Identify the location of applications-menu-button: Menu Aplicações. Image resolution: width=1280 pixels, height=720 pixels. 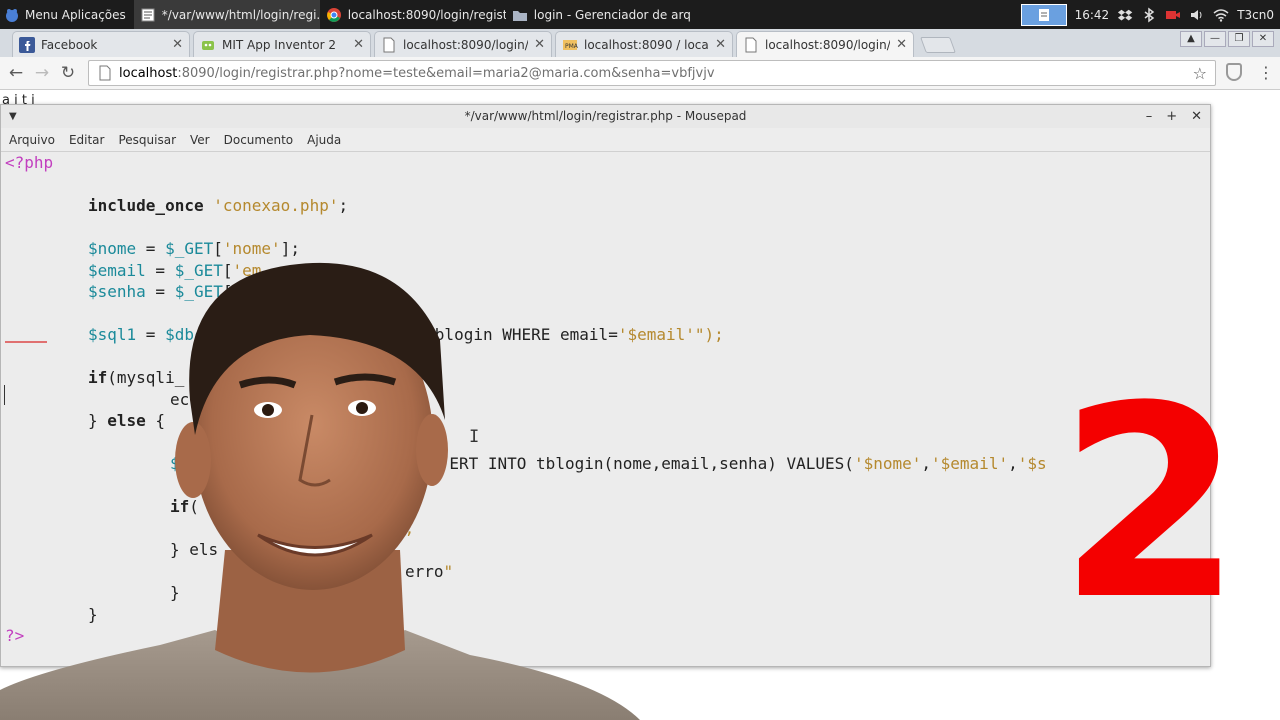
(67, 14).